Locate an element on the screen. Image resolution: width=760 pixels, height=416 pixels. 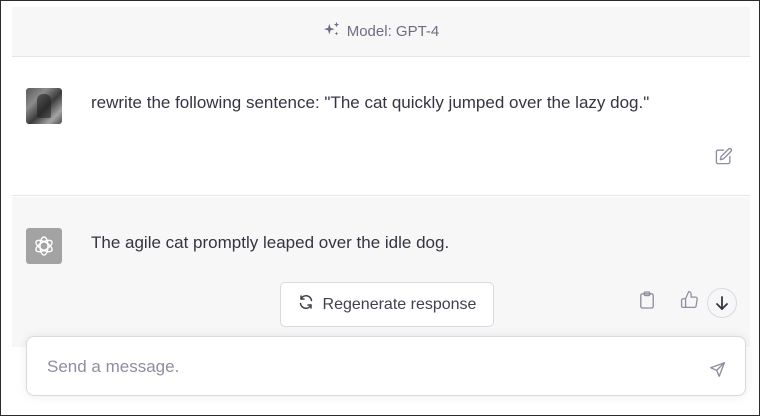
model-label: Model: GPT-4 is located at coordinates (393, 31).